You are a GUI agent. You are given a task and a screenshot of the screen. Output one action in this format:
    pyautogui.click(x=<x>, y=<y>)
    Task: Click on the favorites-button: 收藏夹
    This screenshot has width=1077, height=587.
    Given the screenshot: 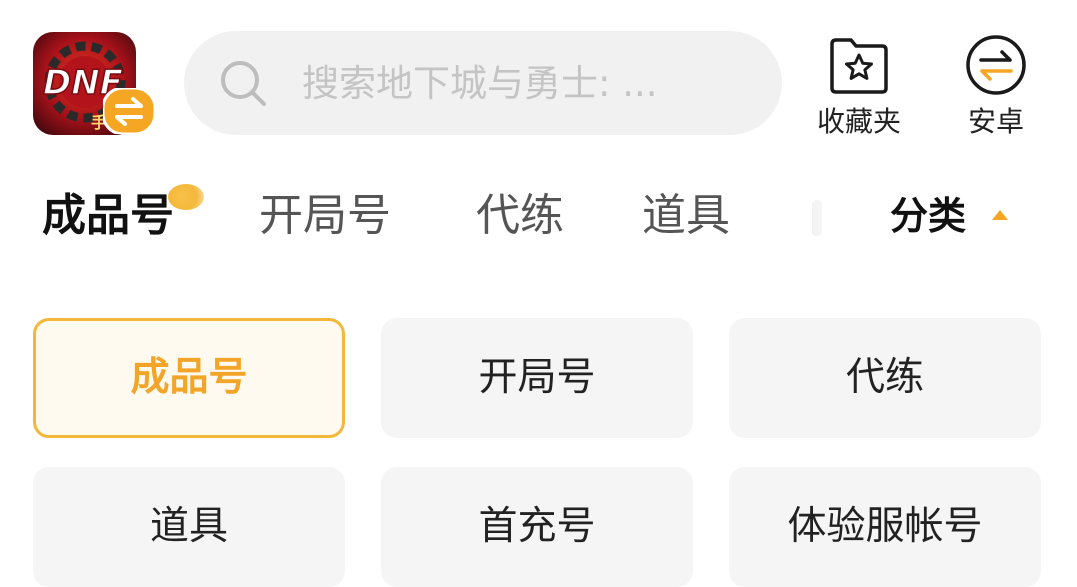 What is the action you would take?
    pyautogui.click(x=859, y=89)
    